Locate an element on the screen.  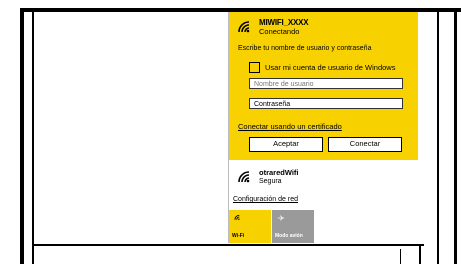
windows-account-option: Usar mi cuenta de usuario de Windows is located at coordinates (322, 67).